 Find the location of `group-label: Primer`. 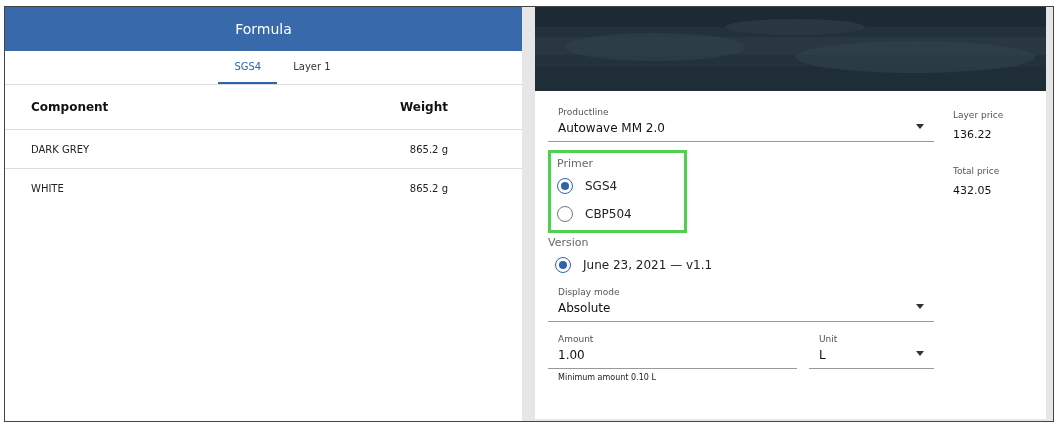

group-label: Primer is located at coordinates (576, 164).